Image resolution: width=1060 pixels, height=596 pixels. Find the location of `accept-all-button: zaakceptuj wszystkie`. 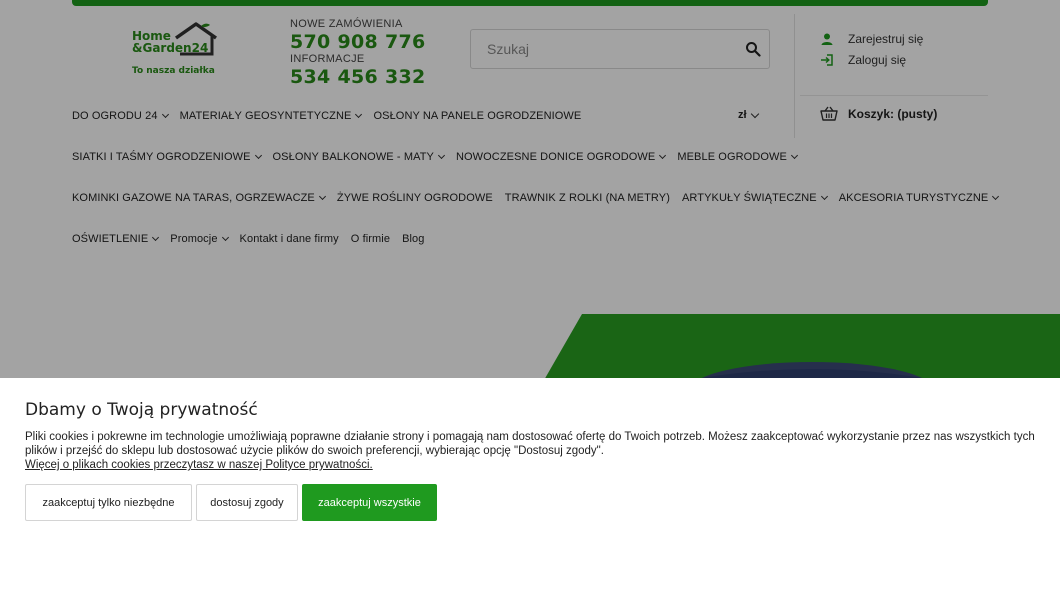

accept-all-button: zaakceptuj wszystkie is located at coordinates (369, 502).